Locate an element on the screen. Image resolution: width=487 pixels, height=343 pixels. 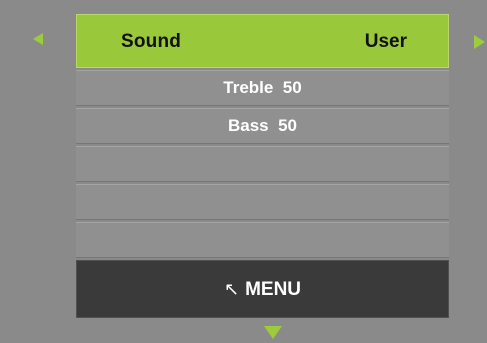
treble-row: Treble 50 is located at coordinates (262, 88).